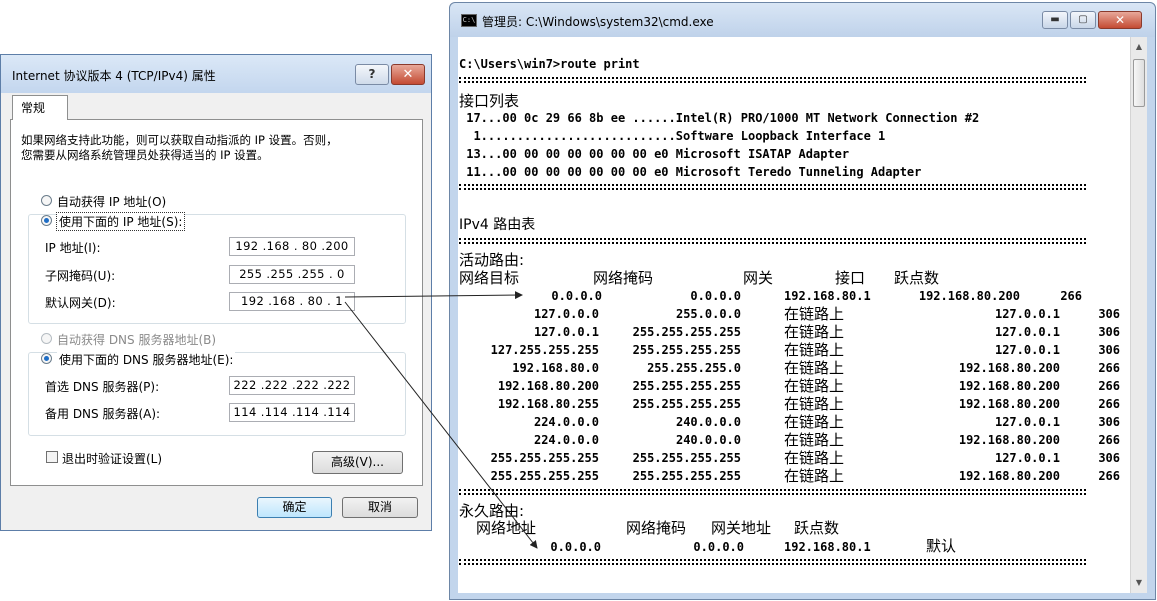 The width and height of the screenshot is (1157, 601). Describe the element at coordinates (549, 64) in the screenshot. I see `command-prompt-line: C:\Users\win7>route print` at that location.